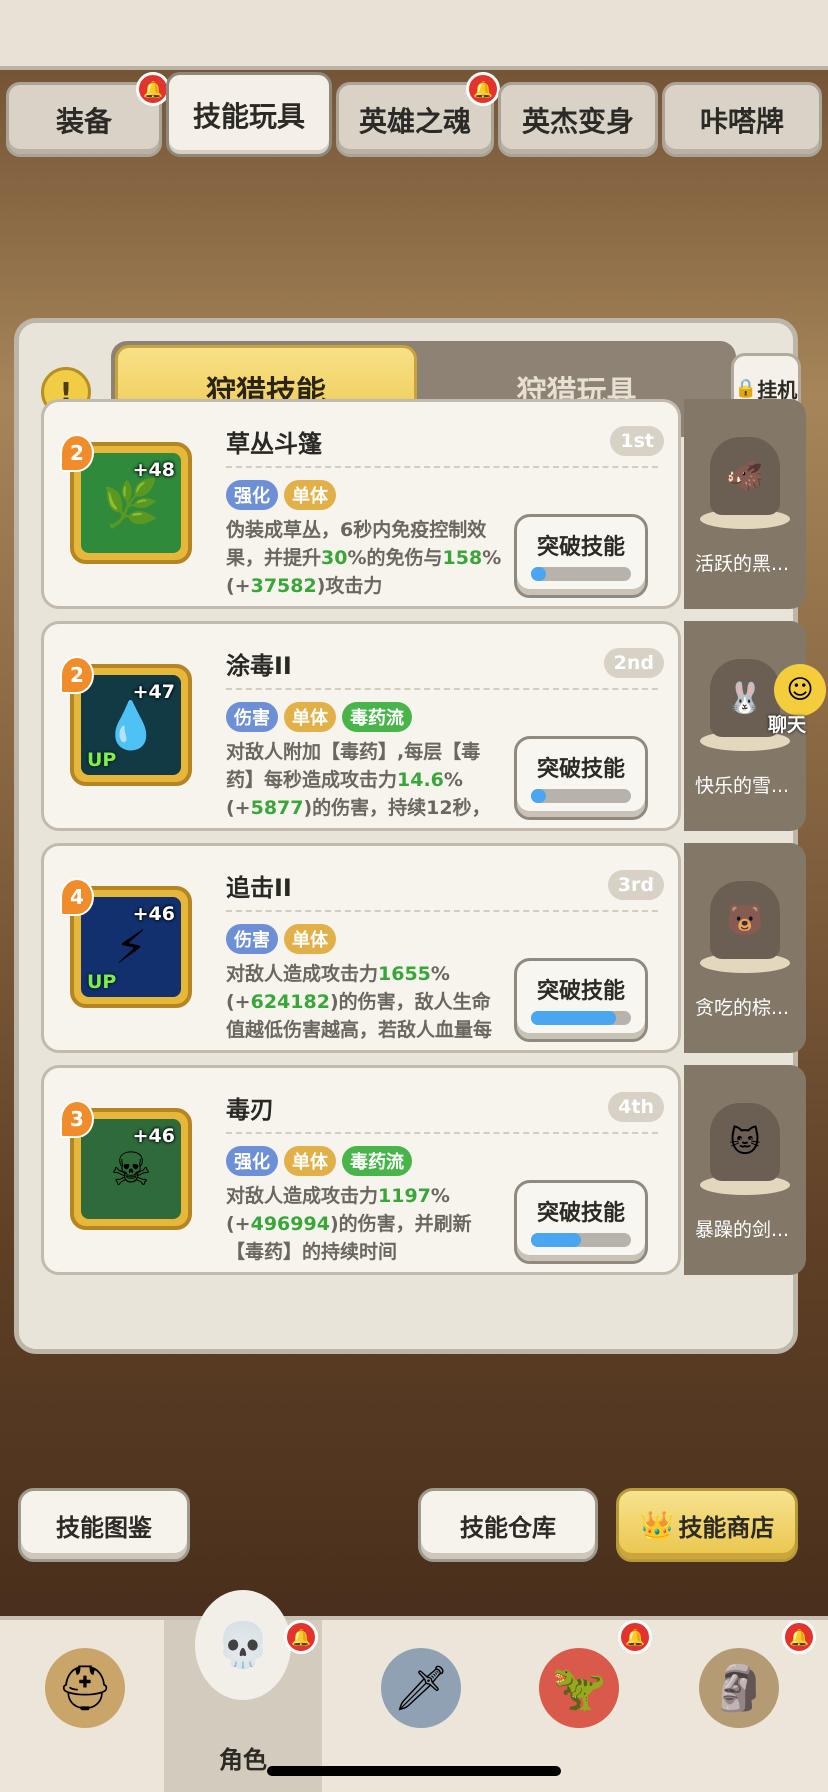  I want to click on breakthrough-progress-bar, so click(581, 1018).